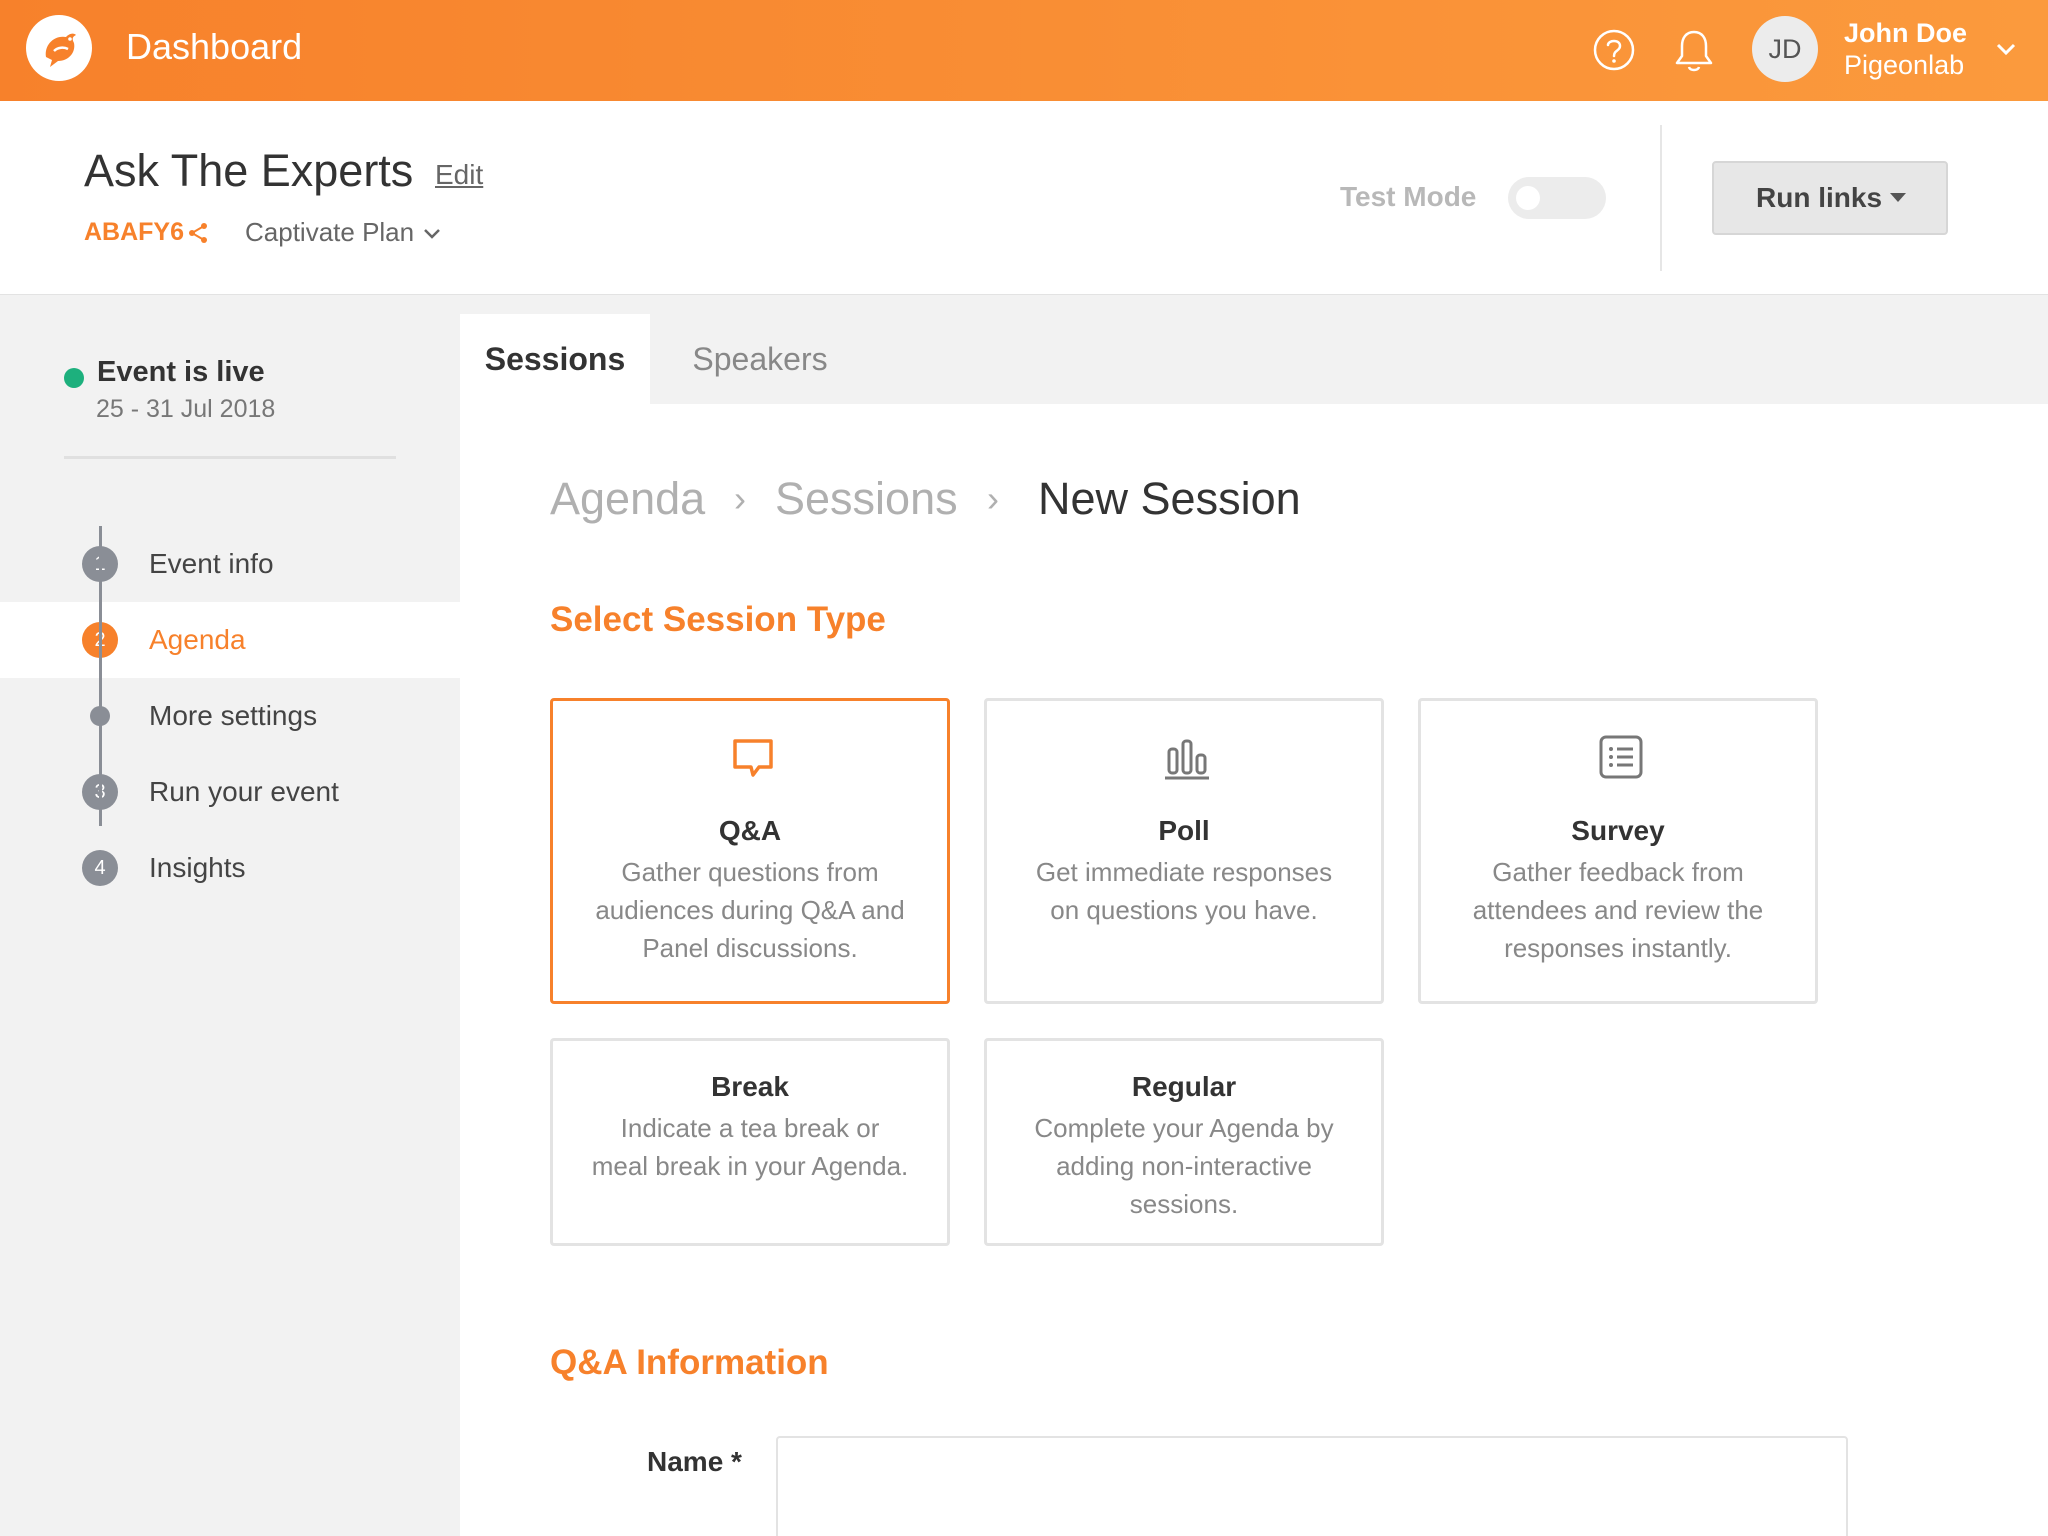 Image resolution: width=2048 pixels, height=1536 pixels. Describe the element at coordinates (100, 676) in the screenshot. I see `step-connector` at that location.